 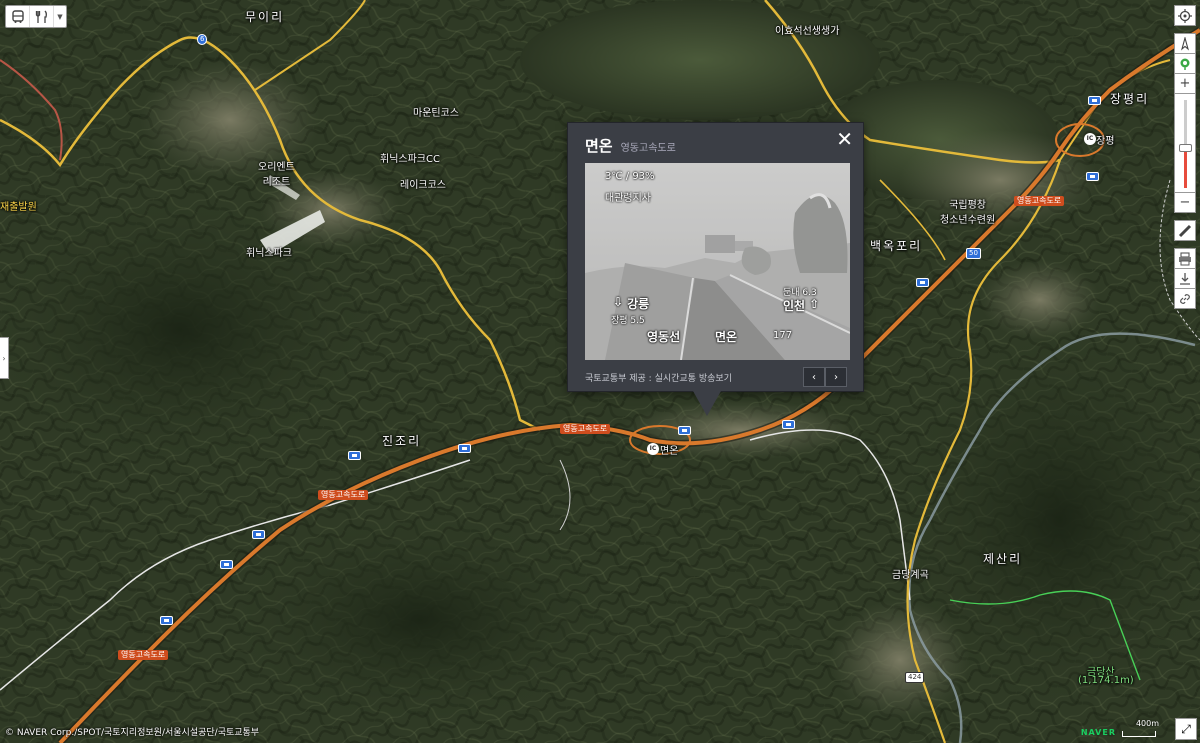 What do you see at coordinates (836, 377) in the screenshot?
I see `next-button: ›` at bounding box center [836, 377].